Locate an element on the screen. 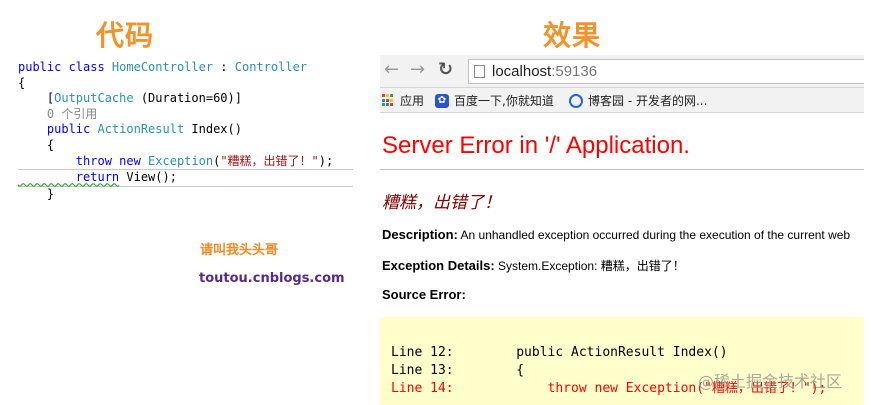  back-arrow-icon: ← is located at coordinates (391, 70).